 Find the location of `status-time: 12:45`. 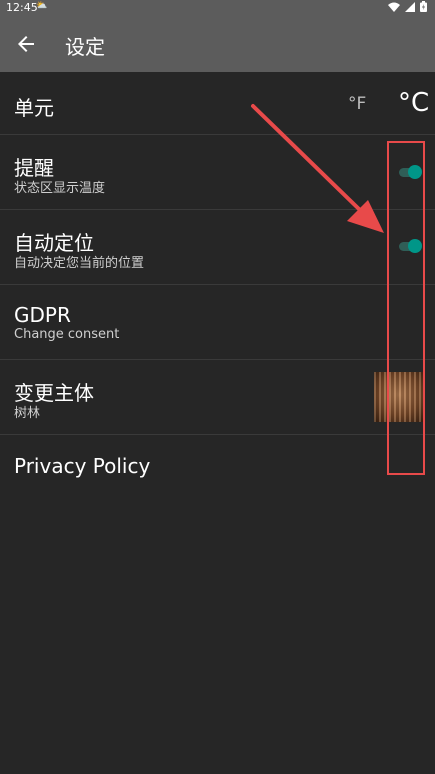

status-time: 12:45 is located at coordinates (22, 7).